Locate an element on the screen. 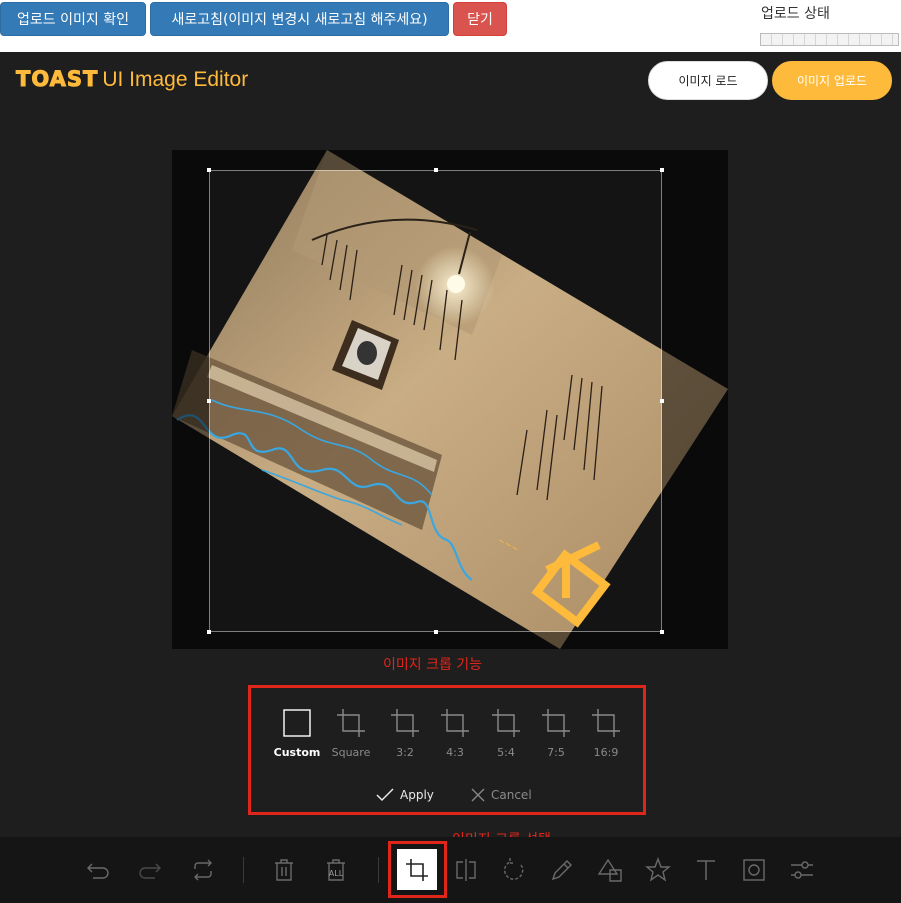 This screenshot has width=901, height=903. filter-button is located at coordinates (802, 870).